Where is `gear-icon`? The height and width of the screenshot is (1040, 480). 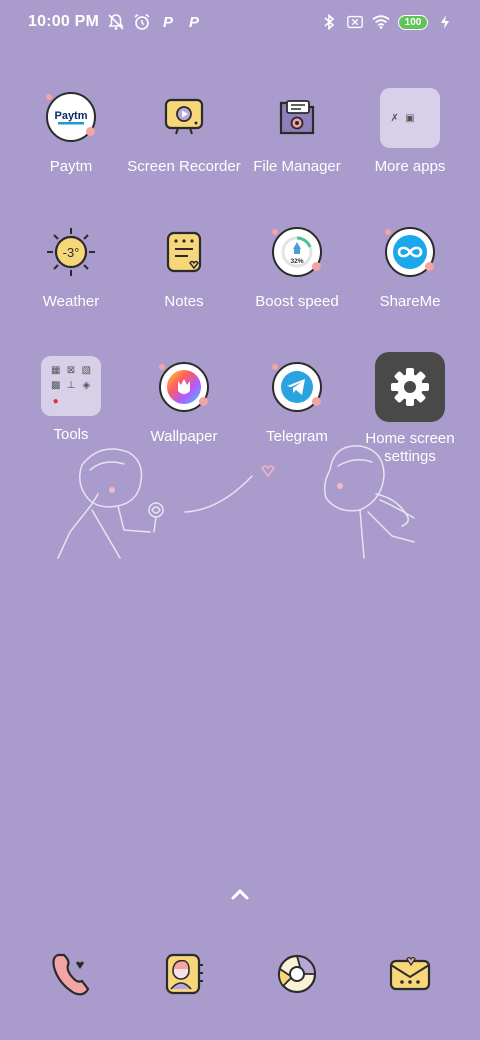
gear-icon is located at coordinates (410, 387).